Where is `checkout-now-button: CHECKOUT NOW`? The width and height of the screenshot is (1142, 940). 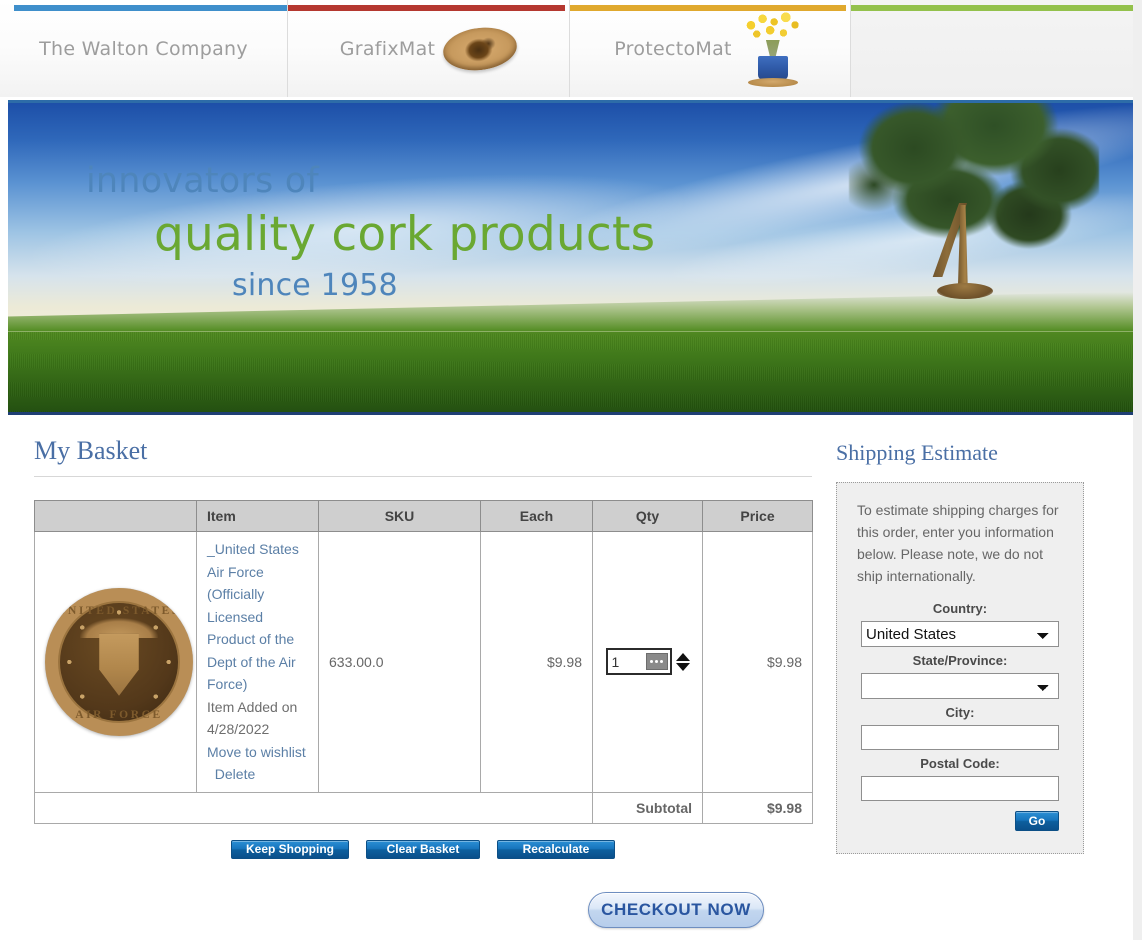 checkout-now-button: CHECKOUT NOW is located at coordinates (676, 910).